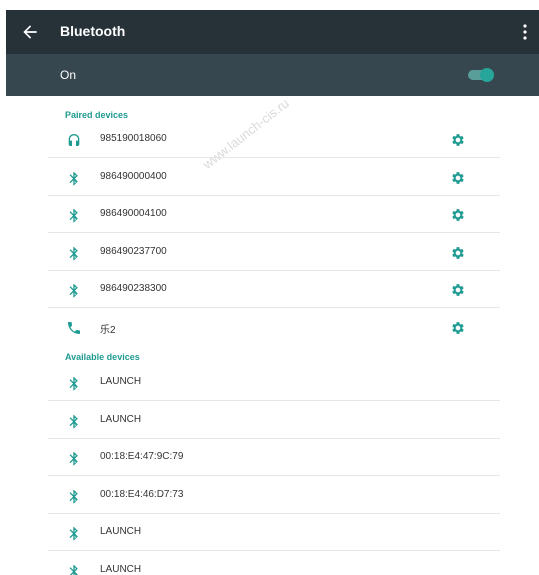  Describe the element at coordinates (525, 32) in the screenshot. I see `overflow-menu-icon` at that location.